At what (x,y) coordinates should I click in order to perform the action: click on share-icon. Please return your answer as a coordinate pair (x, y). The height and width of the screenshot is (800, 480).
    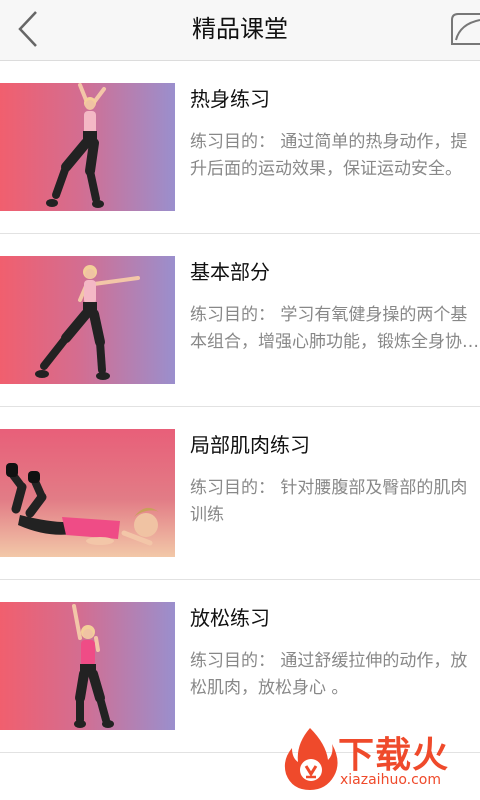
    Looking at the image, I should click on (465, 29).